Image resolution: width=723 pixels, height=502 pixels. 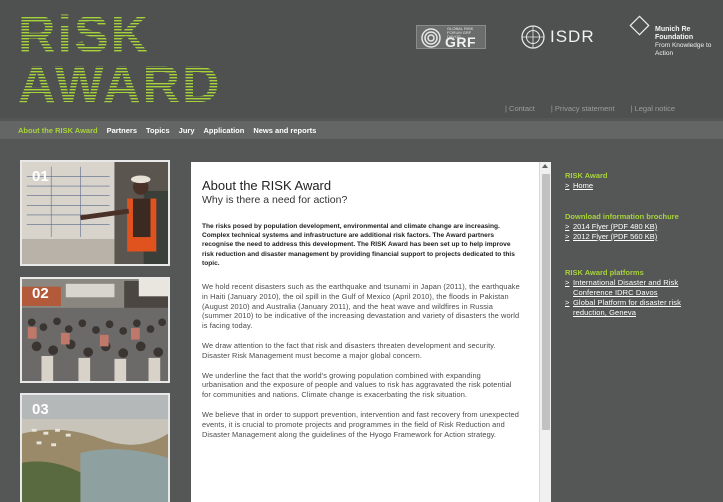 I want to click on sidebar-link-label: 2014 Flyer (PDF 480 KB), so click(x=615, y=226).